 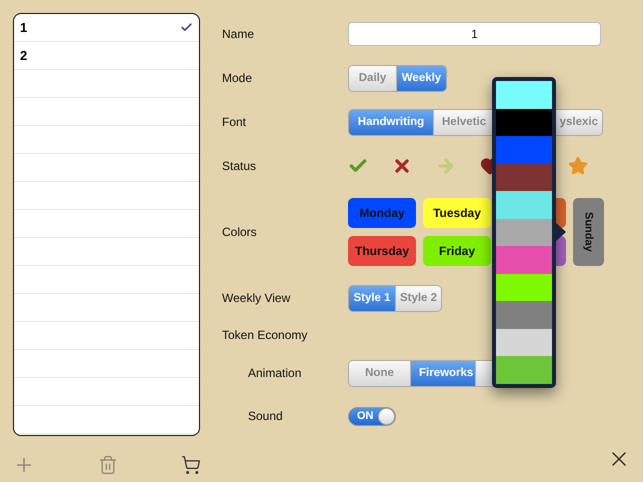 I want to click on star-icon, so click(x=578, y=166).